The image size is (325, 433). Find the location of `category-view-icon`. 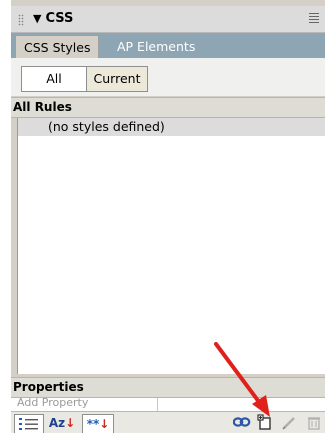

category-view-icon is located at coordinates (28, 424).